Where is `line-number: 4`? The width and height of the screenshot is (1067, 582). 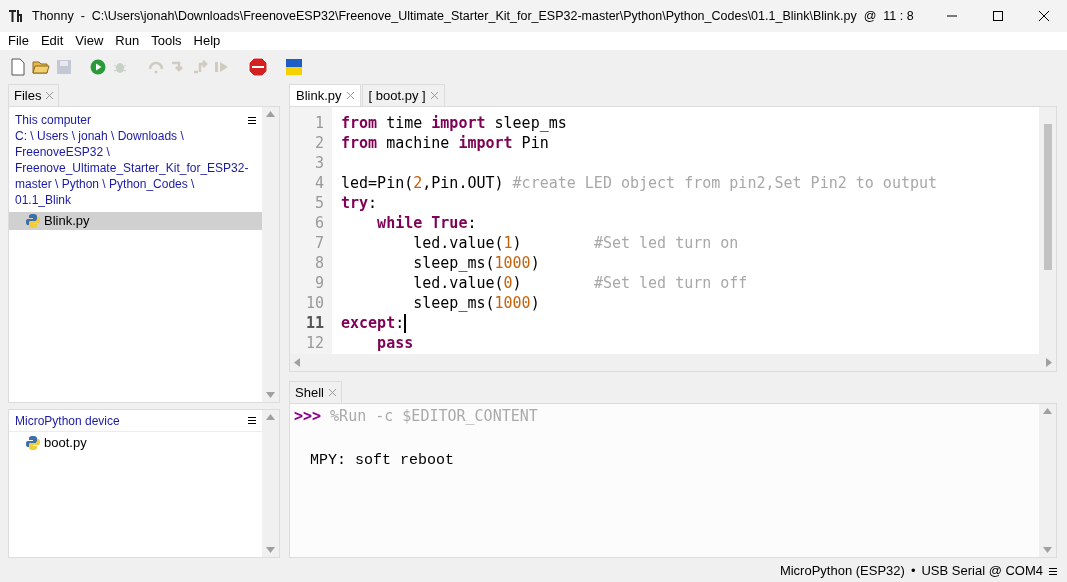 line-number: 4 is located at coordinates (319, 183).